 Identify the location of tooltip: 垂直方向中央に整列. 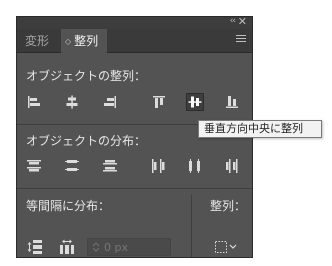
(260, 129).